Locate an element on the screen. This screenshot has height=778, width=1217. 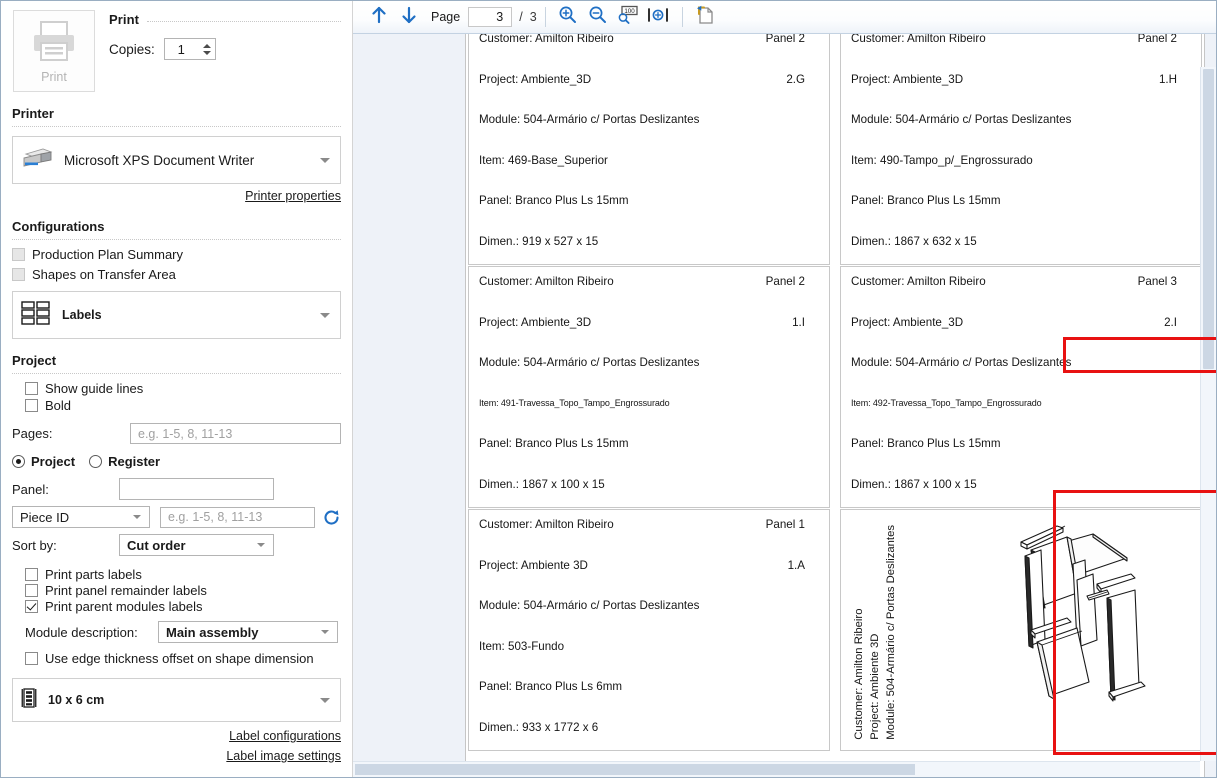
horizontal-scrollbar is located at coordinates (776, 769).